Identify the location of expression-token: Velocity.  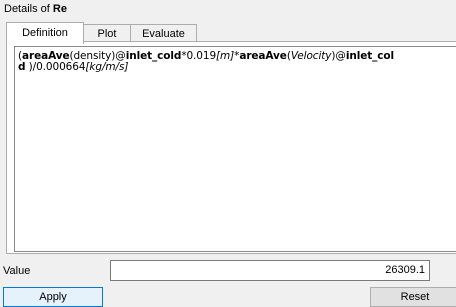
(311, 56).